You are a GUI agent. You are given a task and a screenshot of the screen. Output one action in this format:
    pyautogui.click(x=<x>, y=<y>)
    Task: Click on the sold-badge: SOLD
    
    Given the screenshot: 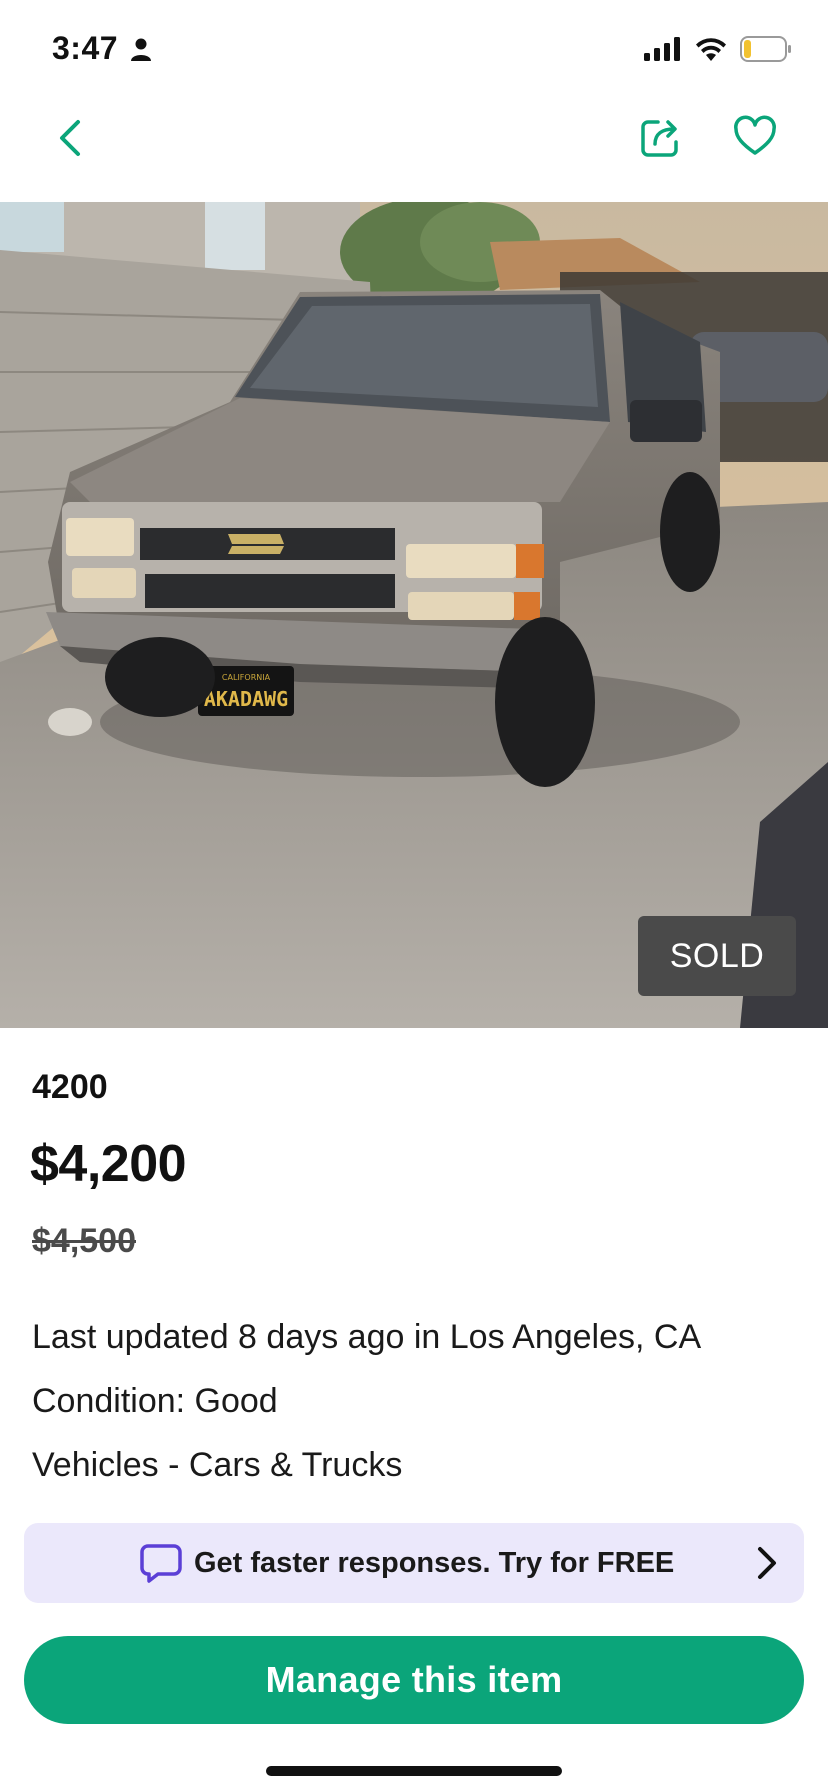 What is the action you would take?
    pyautogui.click(x=717, y=956)
    